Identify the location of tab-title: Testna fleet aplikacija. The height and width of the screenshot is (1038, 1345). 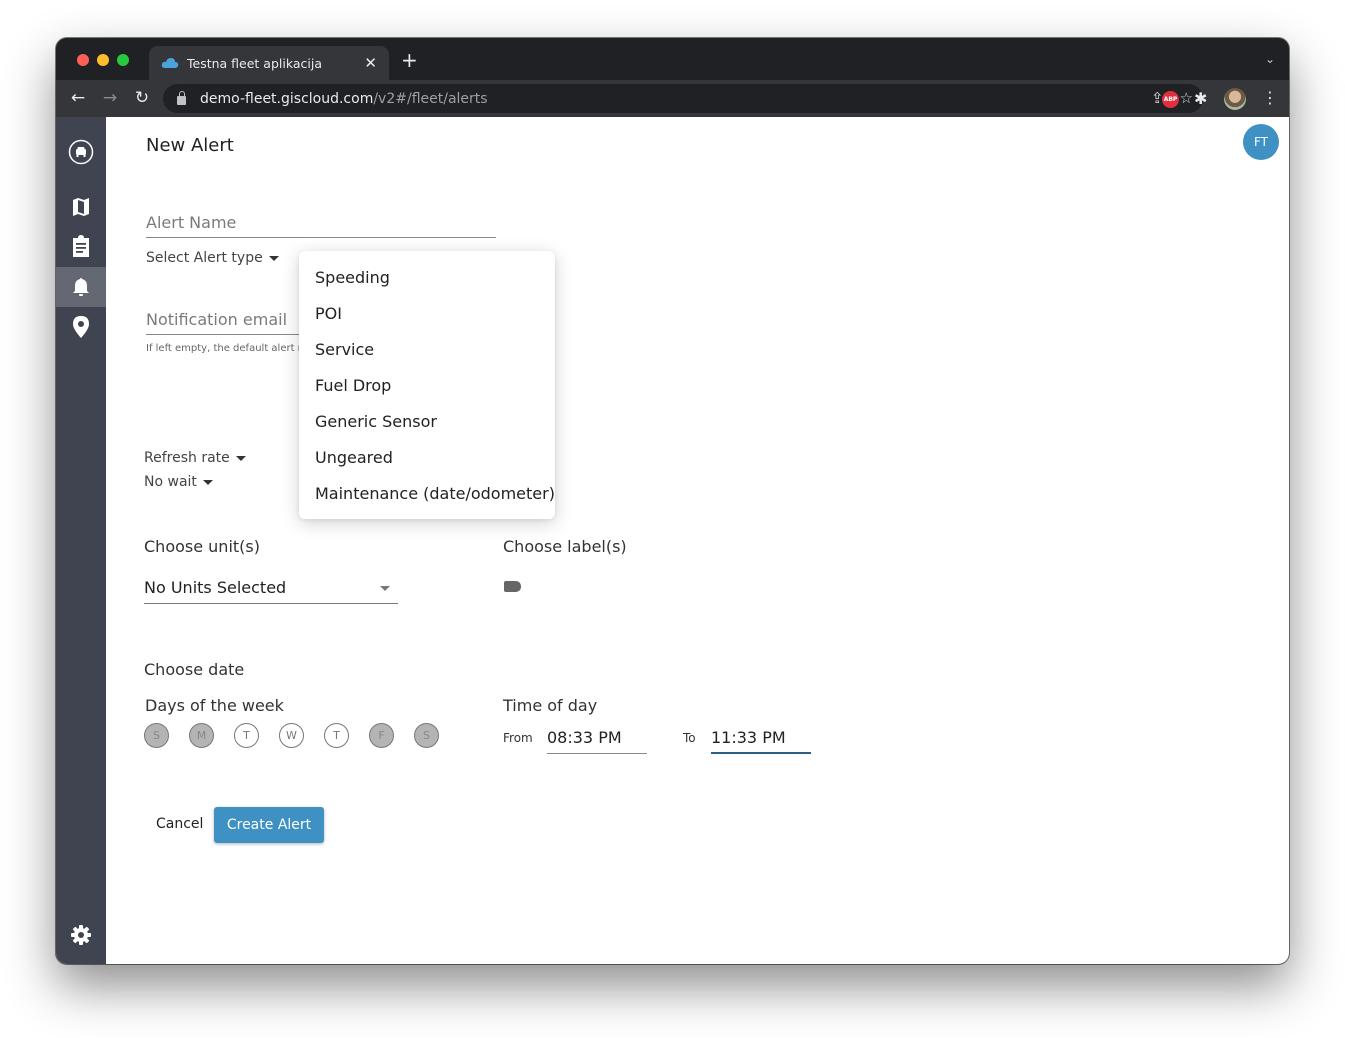
(254, 63).